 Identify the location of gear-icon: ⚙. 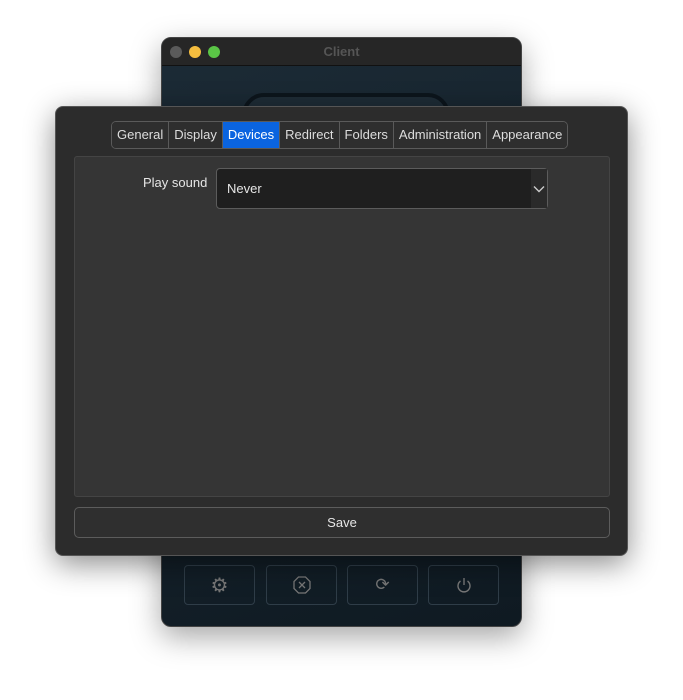
(219, 585).